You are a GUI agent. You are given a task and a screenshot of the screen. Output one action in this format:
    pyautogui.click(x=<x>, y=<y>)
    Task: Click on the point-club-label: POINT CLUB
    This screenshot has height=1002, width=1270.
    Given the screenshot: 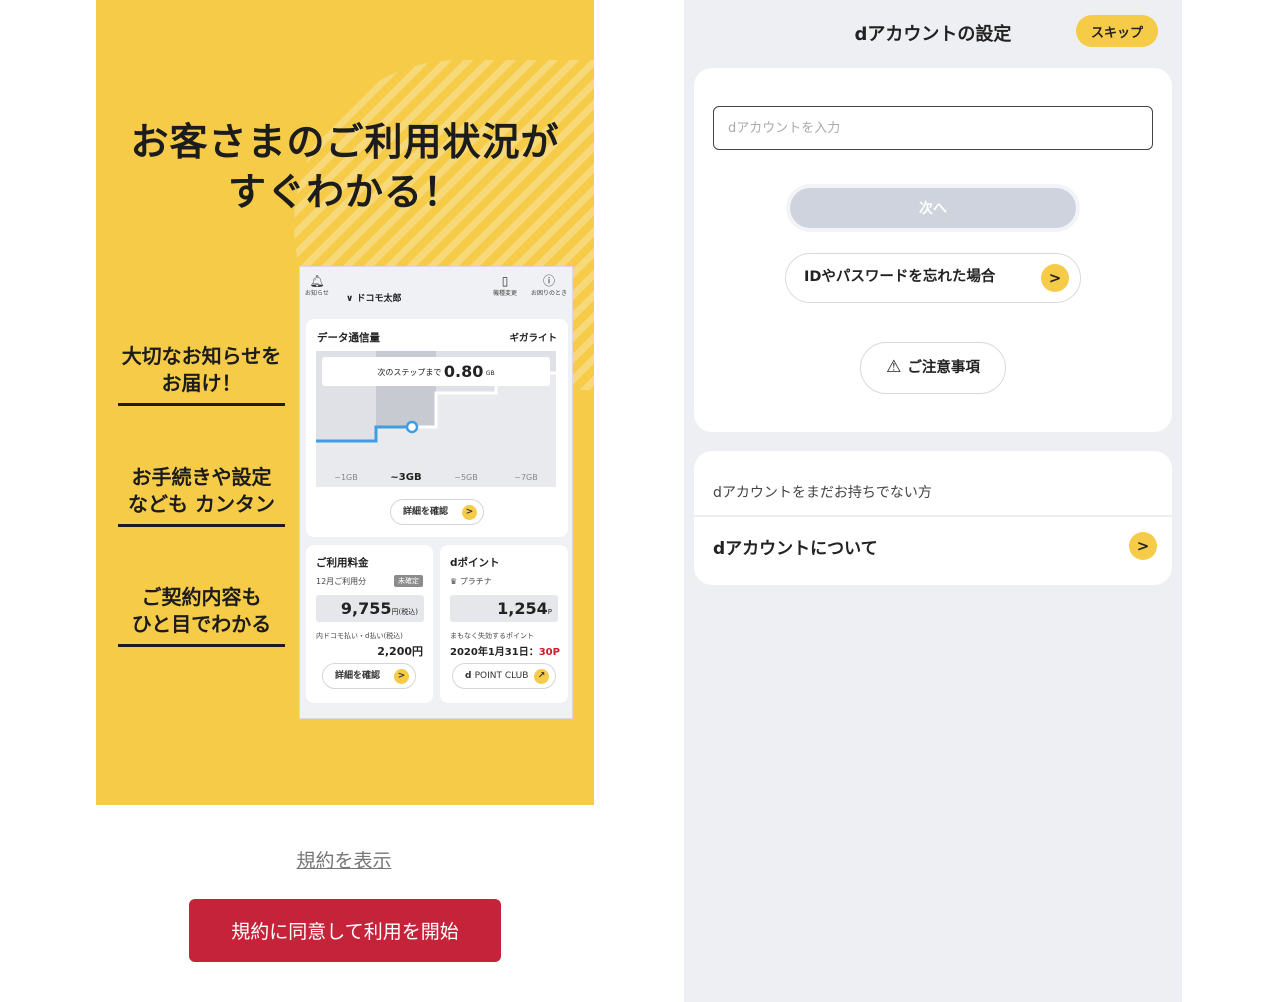 What is the action you would take?
    pyautogui.click(x=501, y=676)
    